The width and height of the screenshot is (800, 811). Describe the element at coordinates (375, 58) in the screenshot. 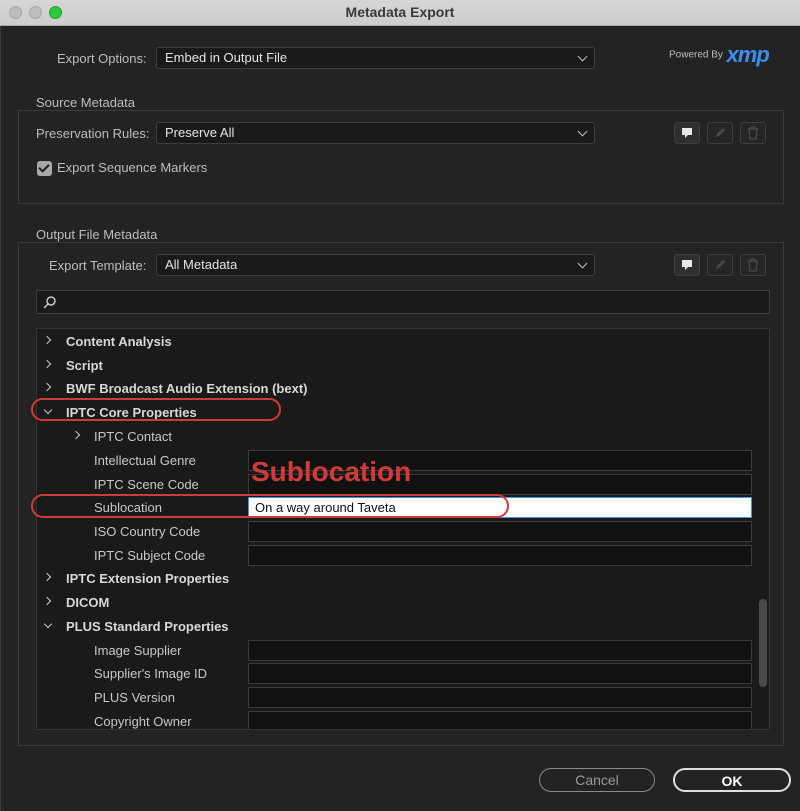

I see `export-options-dropdown: Embed in Output File` at that location.